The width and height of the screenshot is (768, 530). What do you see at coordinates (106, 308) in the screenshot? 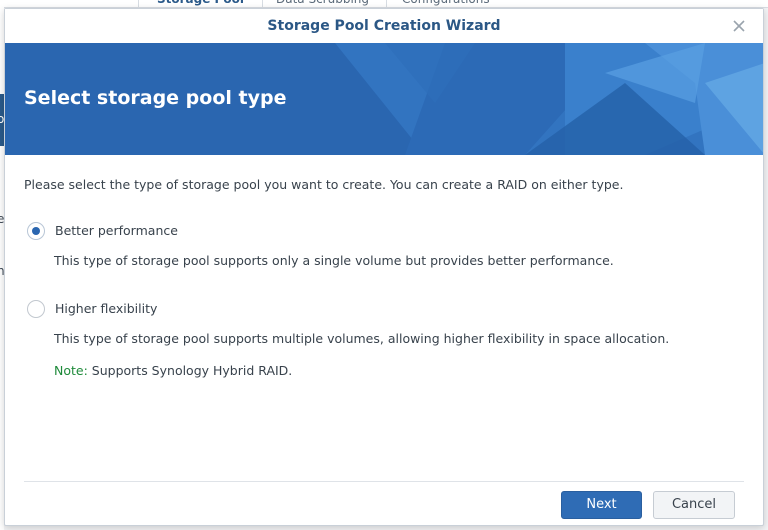
I see `option-label: Higher flexibility` at bounding box center [106, 308].